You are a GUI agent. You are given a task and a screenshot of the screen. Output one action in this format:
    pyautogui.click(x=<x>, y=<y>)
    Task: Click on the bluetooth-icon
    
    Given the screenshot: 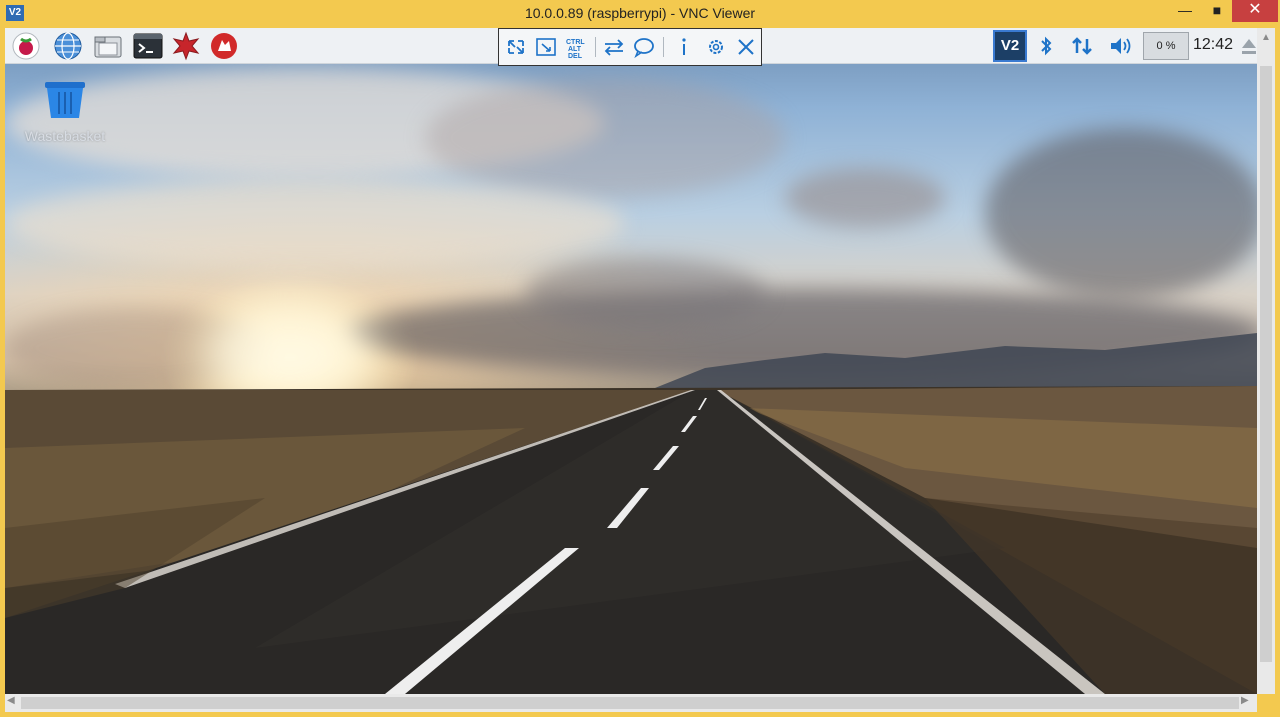 What is the action you would take?
    pyautogui.click(x=1046, y=46)
    